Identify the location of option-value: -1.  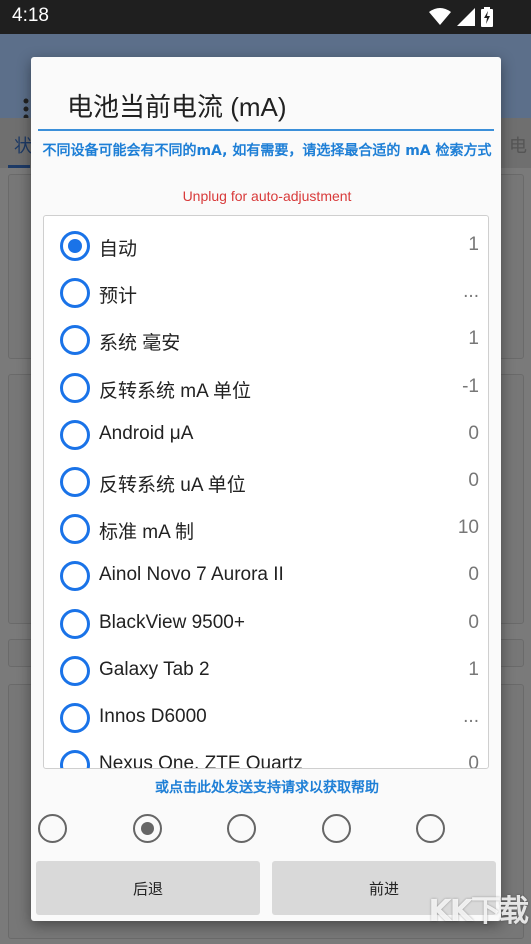
(470, 386).